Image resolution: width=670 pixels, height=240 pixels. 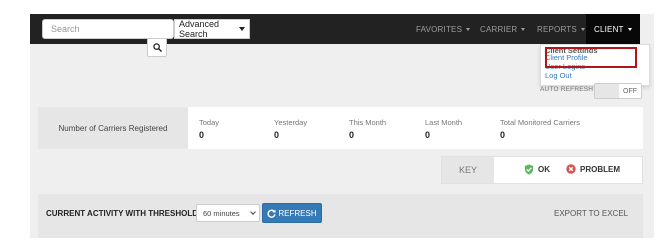 What do you see at coordinates (199, 29) in the screenshot?
I see `advanced-search-label: Advanced Search` at bounding box center [199, 29].